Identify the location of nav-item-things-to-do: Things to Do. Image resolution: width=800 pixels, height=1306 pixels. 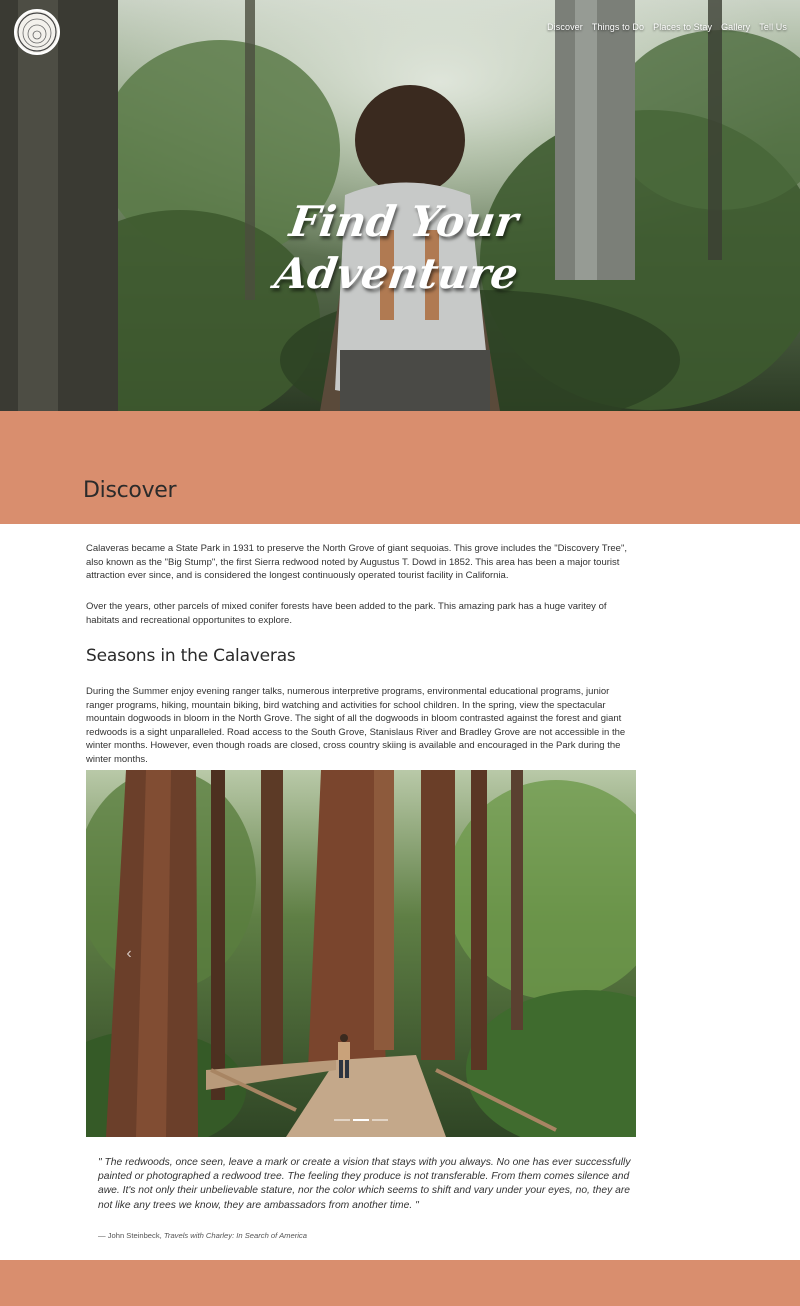
(618, 27).